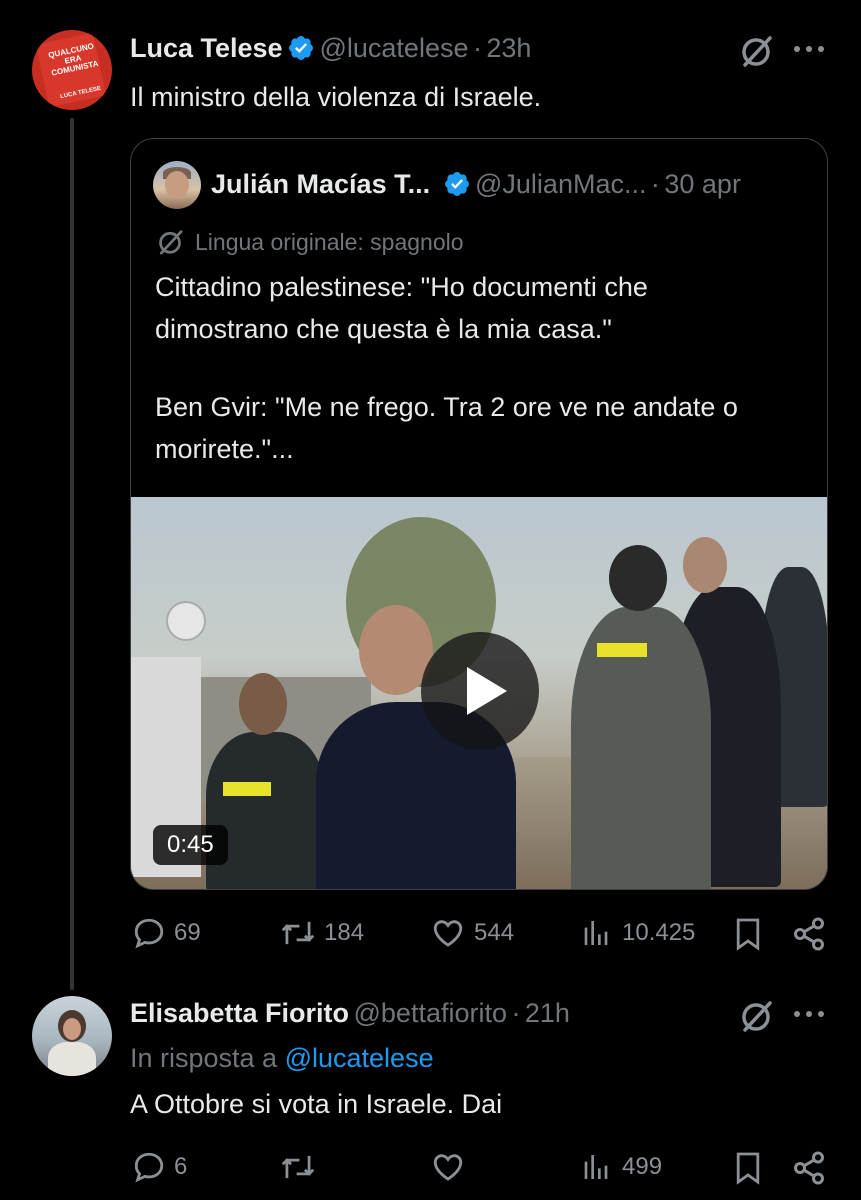 The width and height of the screenshot is (861, 1200). What do you see at coordinates (166, 933) in the screenshot?
I see `reply-button: 69` at bounding box center [166, 933].